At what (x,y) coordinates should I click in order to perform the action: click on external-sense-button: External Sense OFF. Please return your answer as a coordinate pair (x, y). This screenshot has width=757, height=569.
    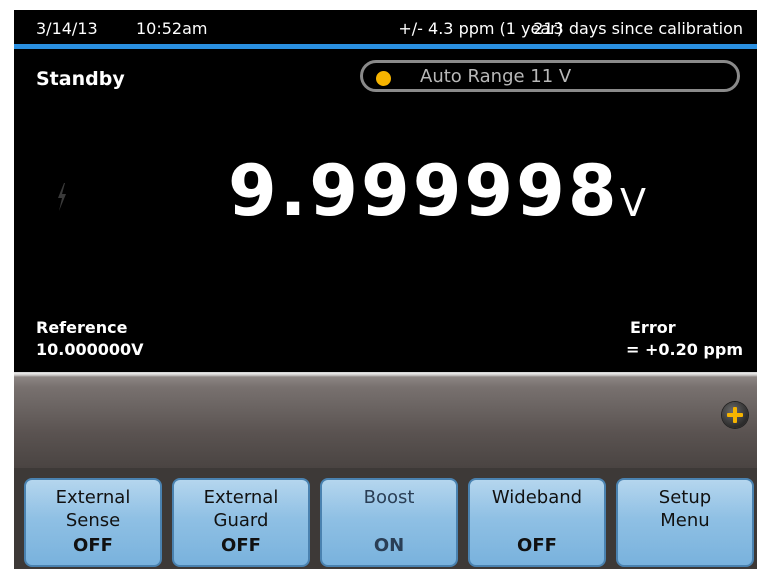
    Looking at the image, I should click on (93, 522).